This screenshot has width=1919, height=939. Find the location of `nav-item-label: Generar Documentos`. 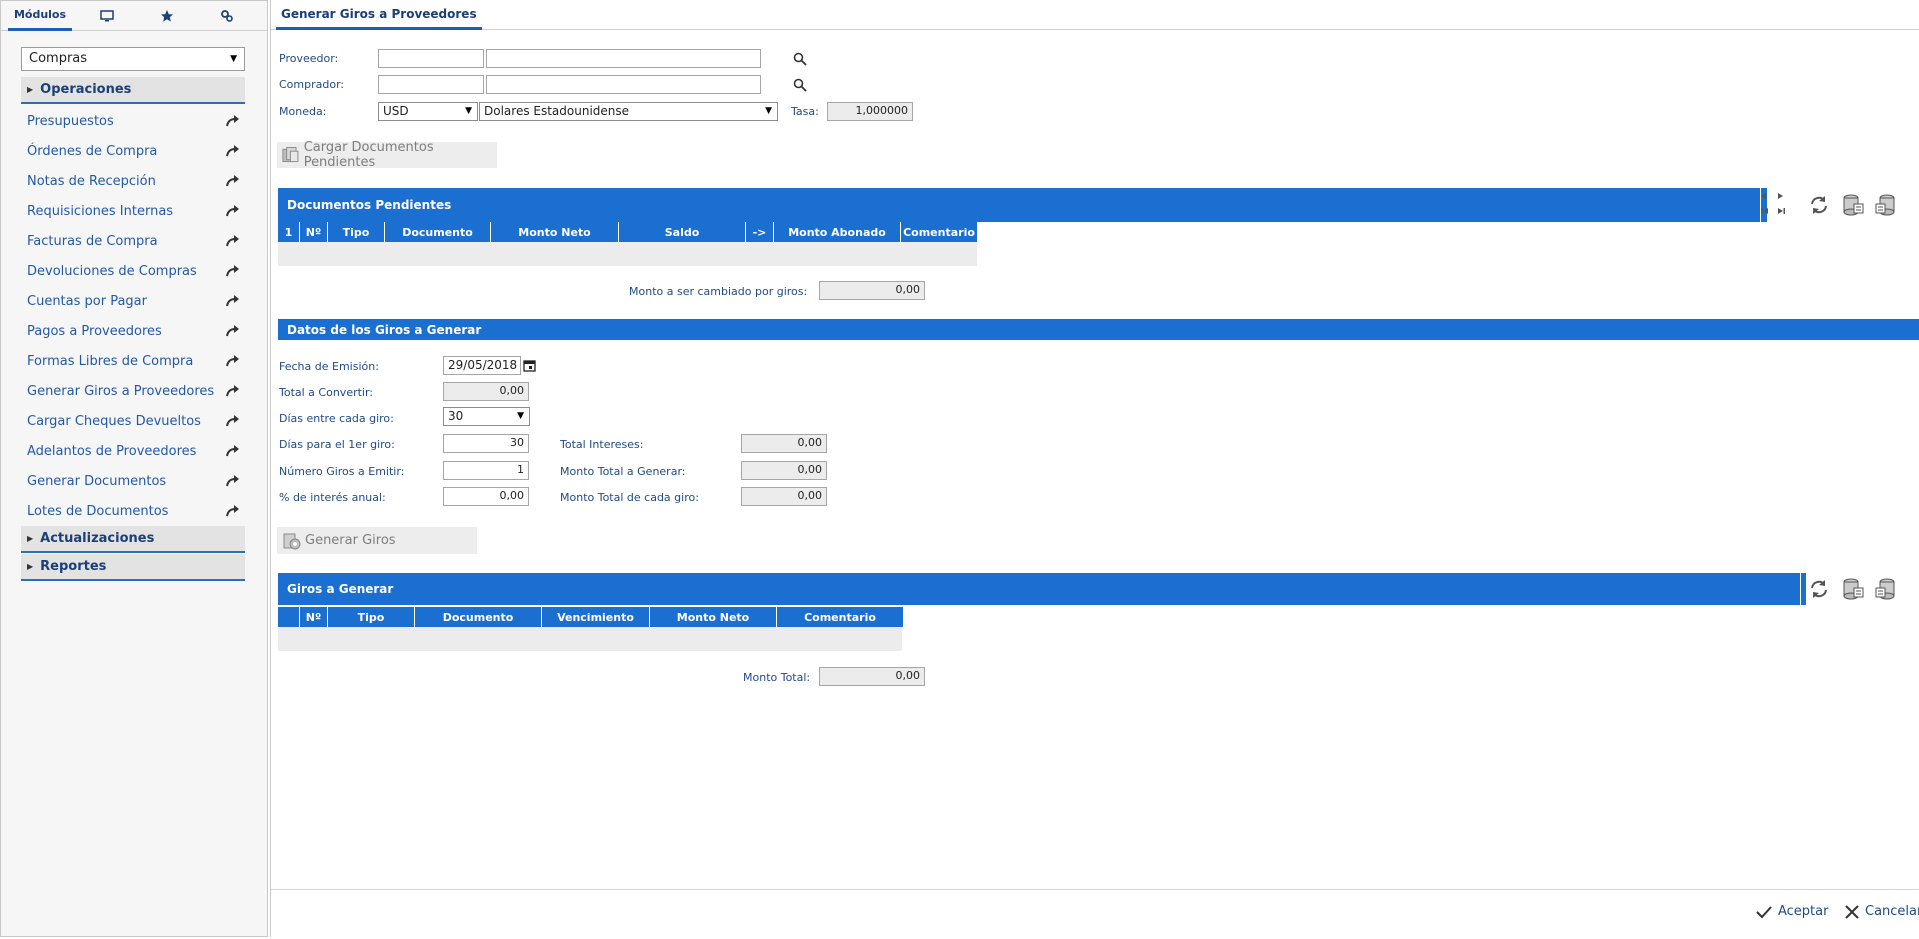

nav-item-label: Generar Documentos is located at coordinates (97, 481).